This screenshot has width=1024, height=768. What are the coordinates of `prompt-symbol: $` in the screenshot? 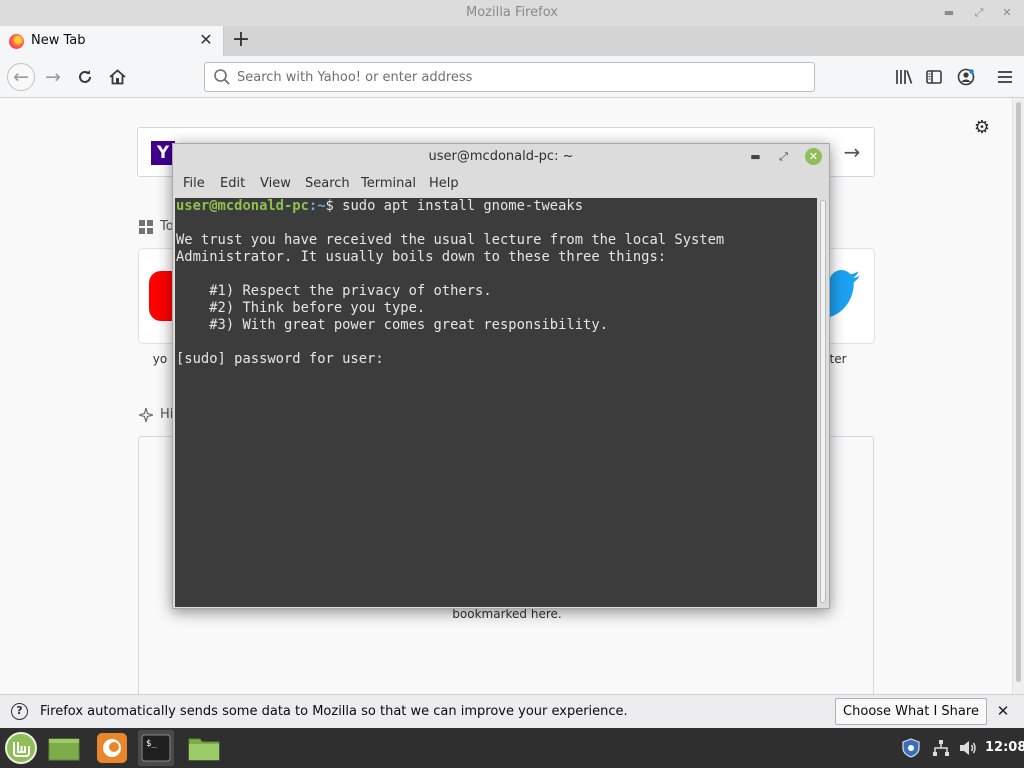 It's located at (329, 206).